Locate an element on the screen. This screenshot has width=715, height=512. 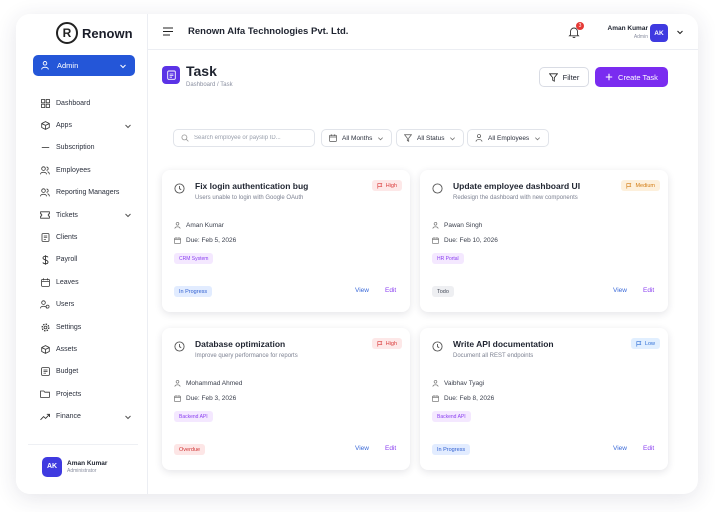
leaves-icon is located at coordinates (45, 282).